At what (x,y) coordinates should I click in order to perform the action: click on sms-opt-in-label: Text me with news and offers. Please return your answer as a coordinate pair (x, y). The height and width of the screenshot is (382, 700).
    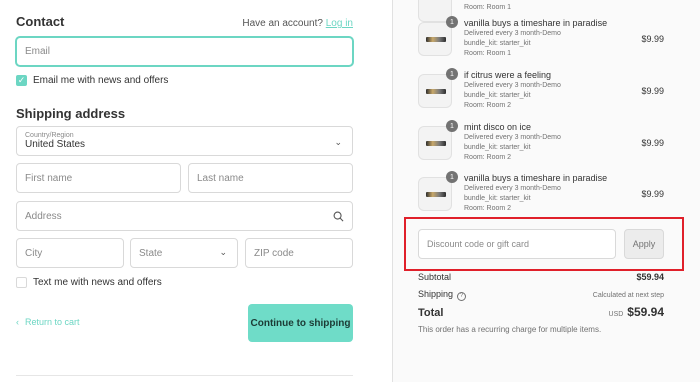
    Looking at the image, I should click on (97, 282).